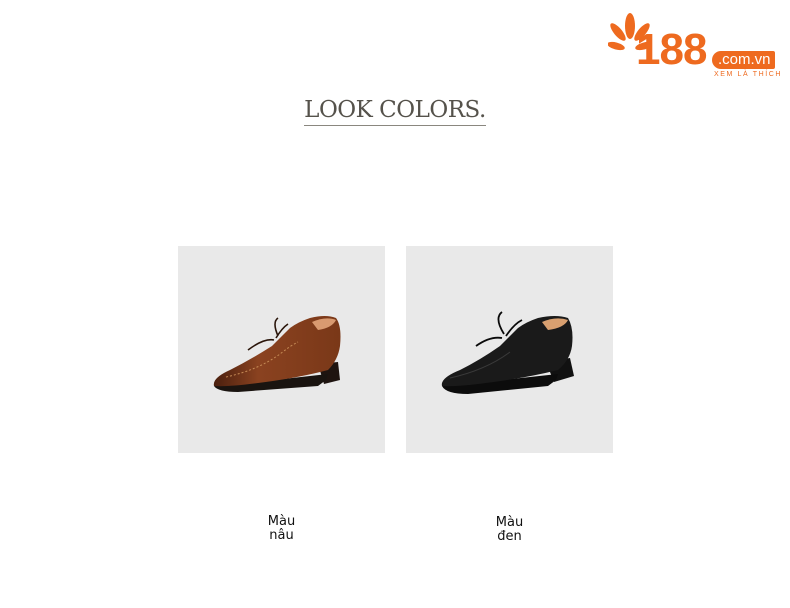 This screenshot has width=790, height=608. I want to click on logo-domain: .com.vn, so click(743, 60).